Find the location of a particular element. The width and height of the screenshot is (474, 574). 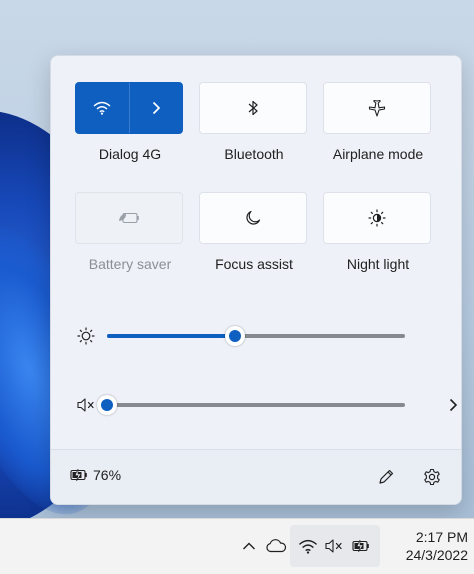

airplane-tile-group: Airplane mode is located at coordinates (378, 122).